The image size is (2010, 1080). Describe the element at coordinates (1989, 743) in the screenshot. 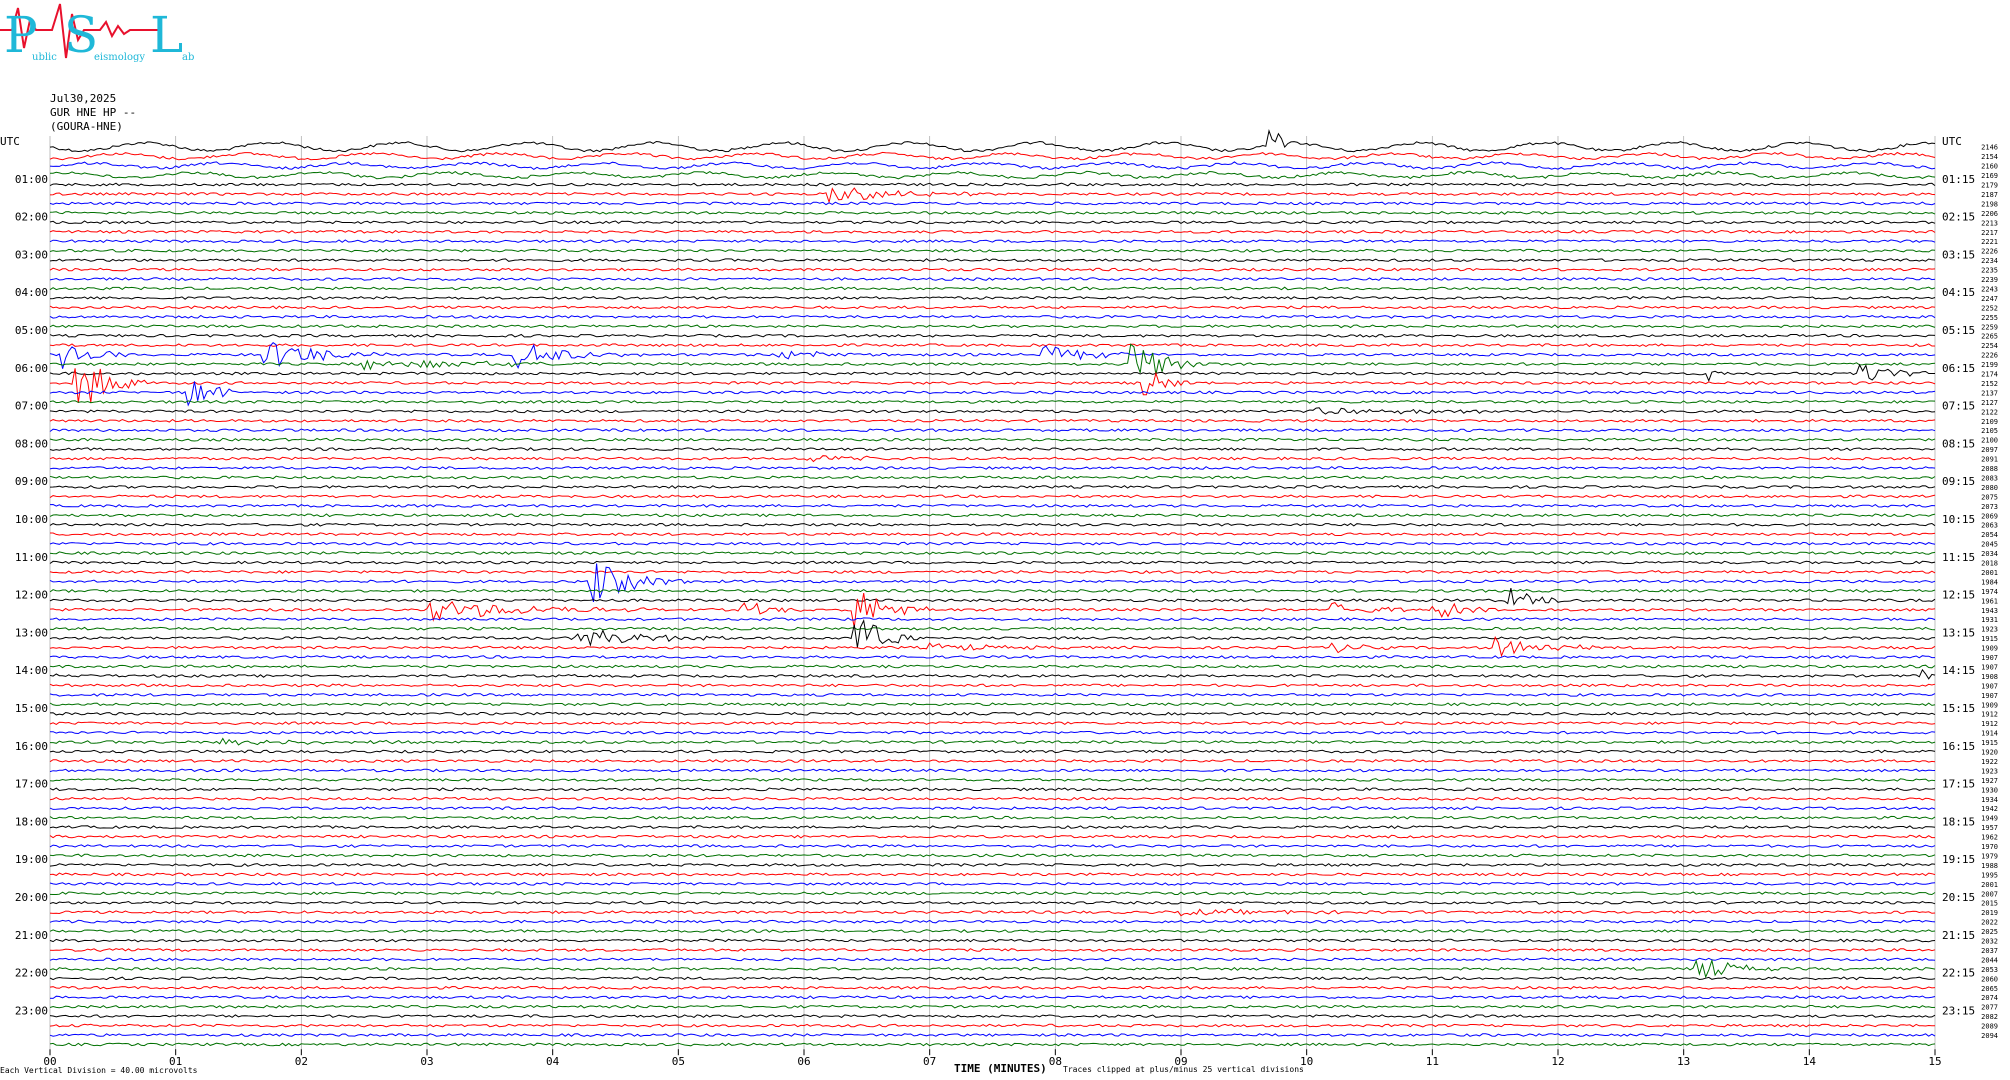

I see `row-value-label: 1915` at that location.